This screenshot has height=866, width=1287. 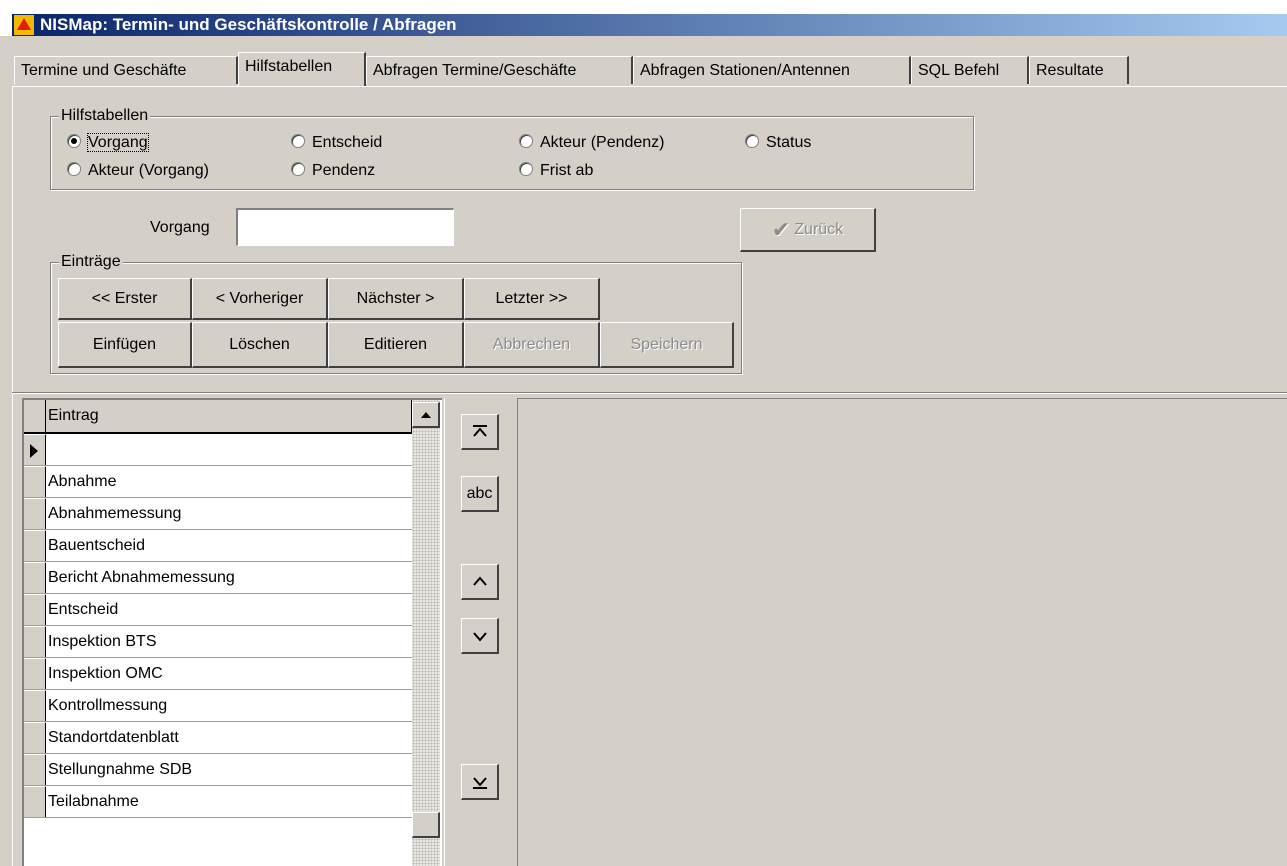 I want to click on radio-entscheid: Entscheid, so click(x=336, y=143).